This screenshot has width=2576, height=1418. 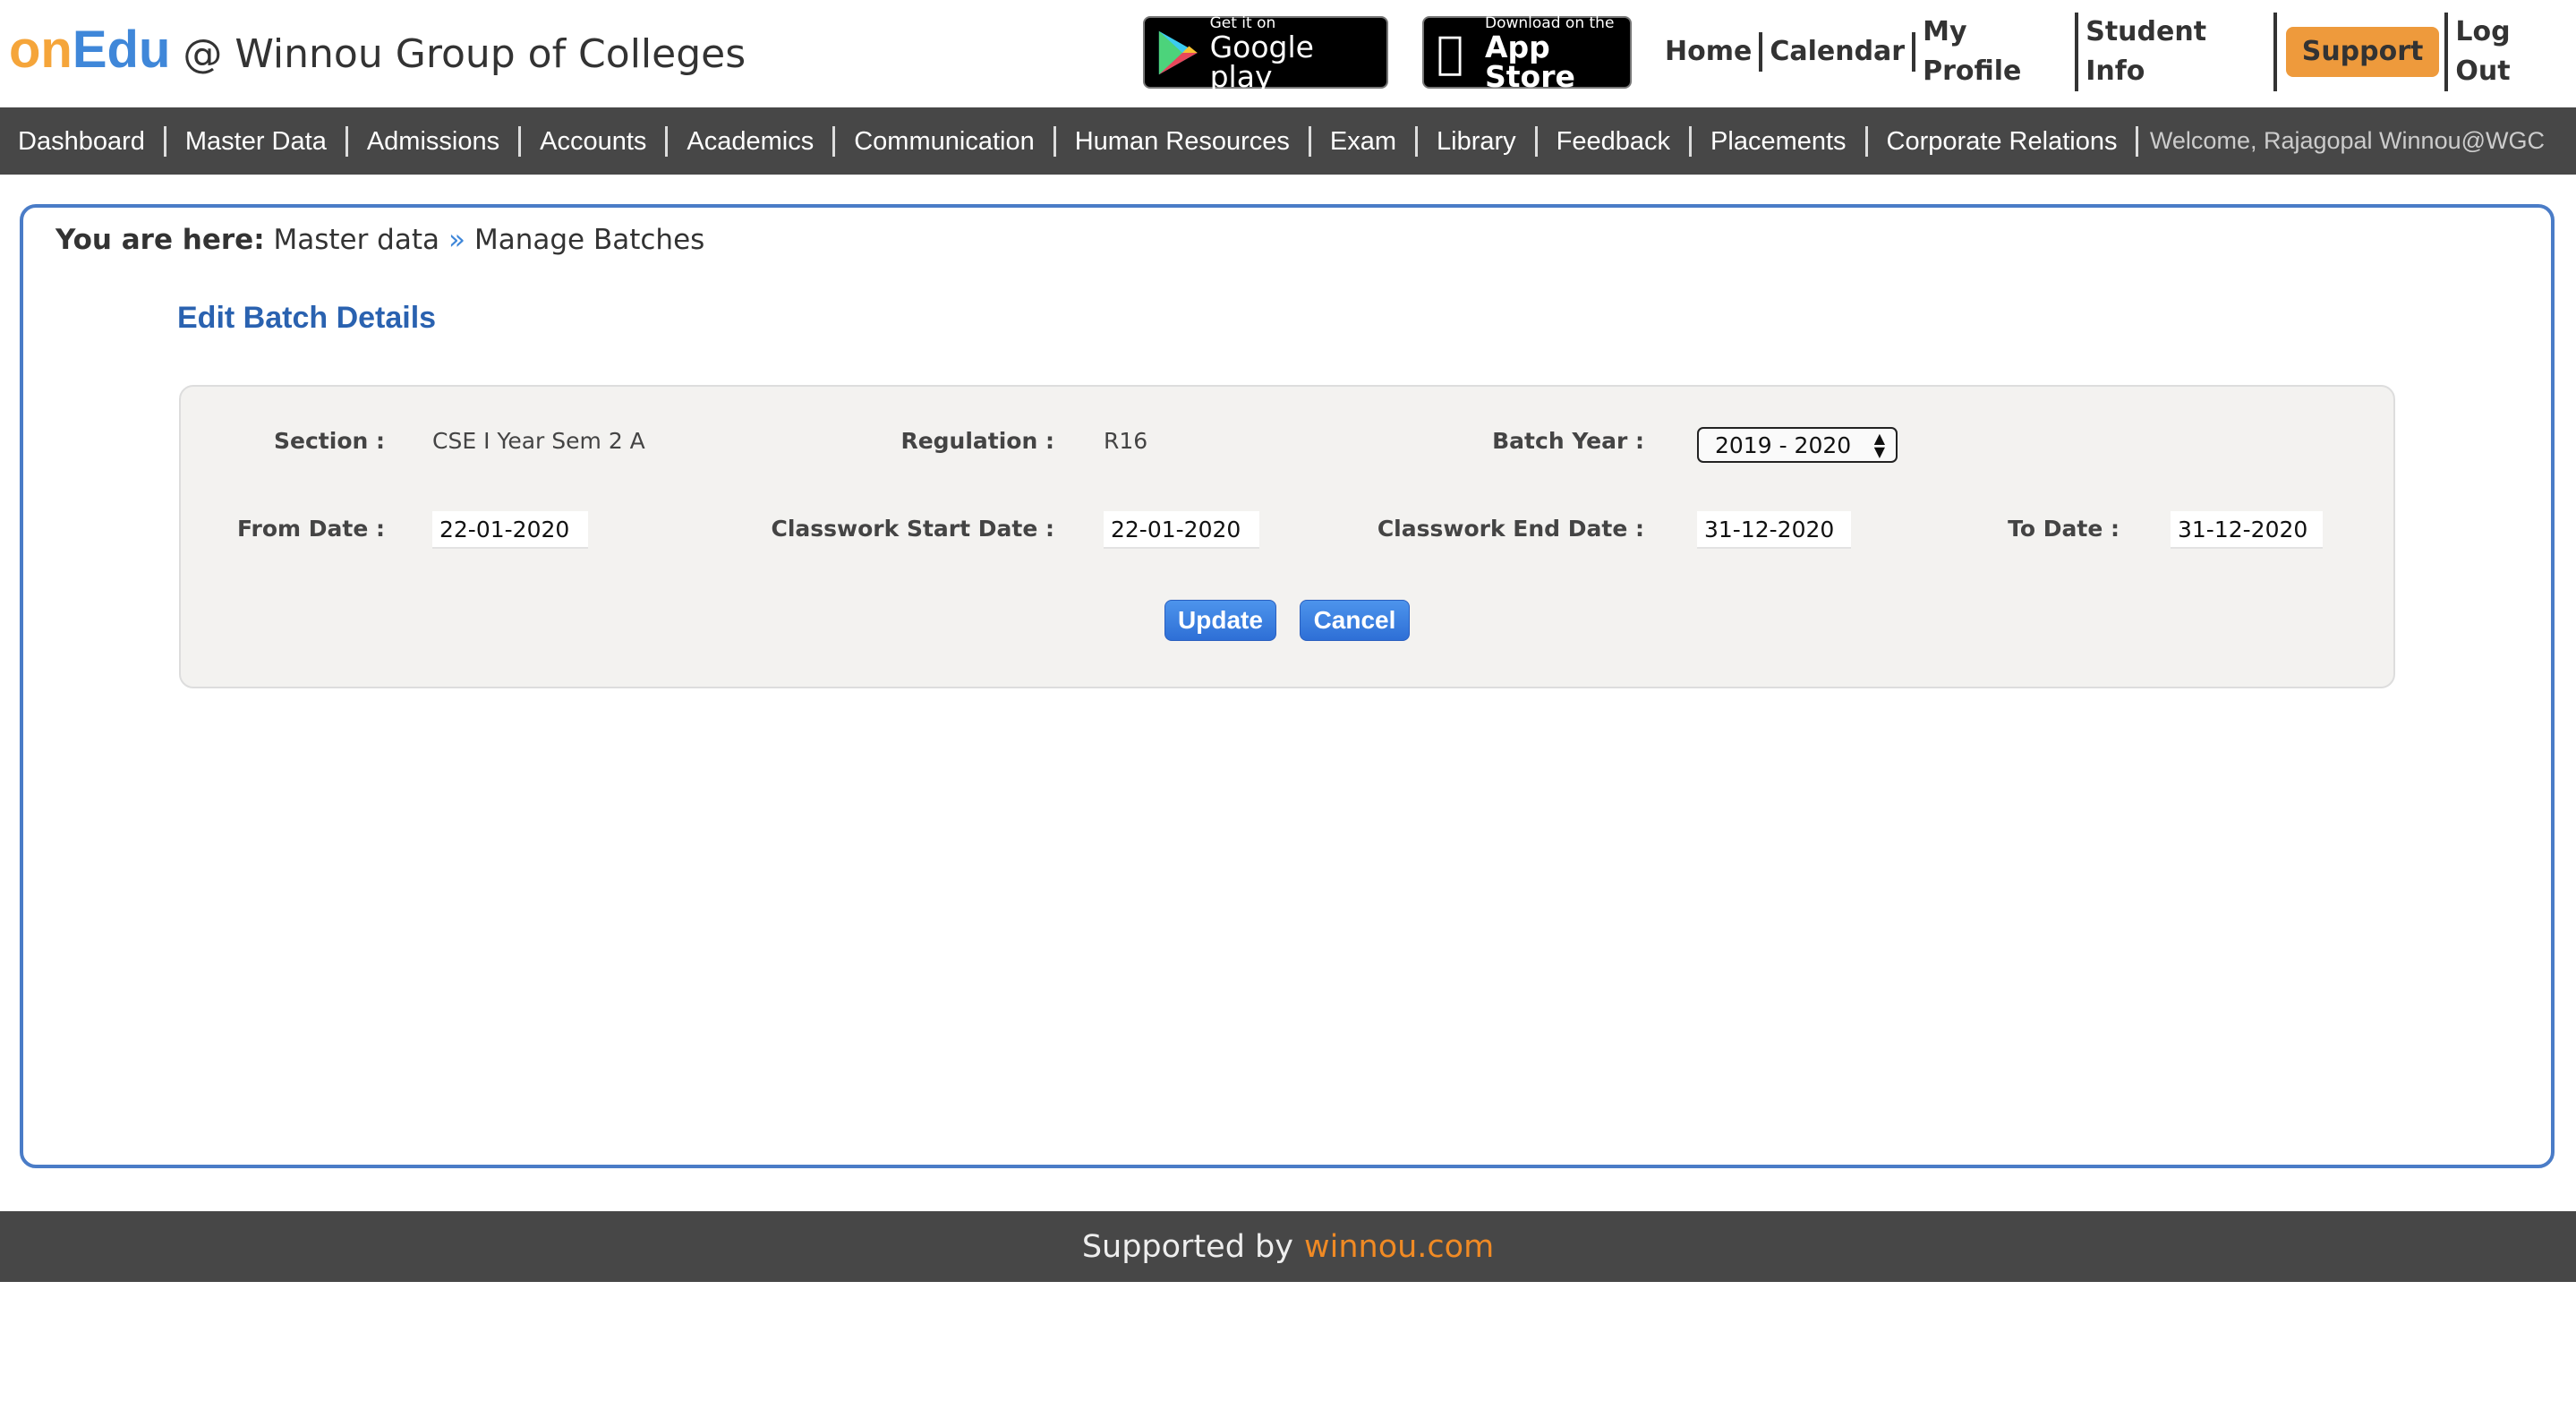 What do you see at coordinates (2247, 530) in the screenshot?
I see `to-date-input: 31-12-2020` at bounding box center [2247, 530].